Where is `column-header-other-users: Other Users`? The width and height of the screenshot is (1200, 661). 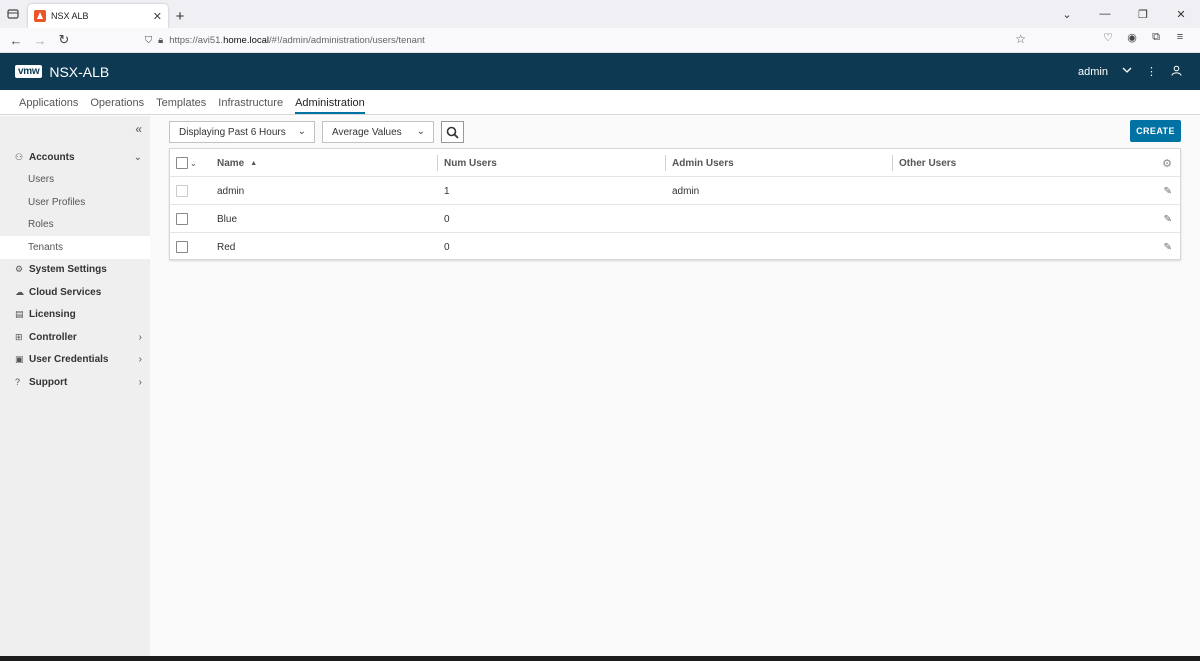 column-header-other-users: Other Users is located at coordinates (927, 163).